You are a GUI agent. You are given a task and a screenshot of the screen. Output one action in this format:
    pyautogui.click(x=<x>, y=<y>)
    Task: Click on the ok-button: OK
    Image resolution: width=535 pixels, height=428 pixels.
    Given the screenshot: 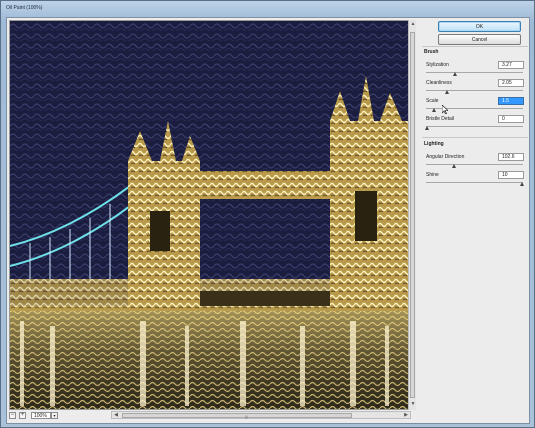 What is the action you would take?
    pyautogui.click(x=479, y=26)
    